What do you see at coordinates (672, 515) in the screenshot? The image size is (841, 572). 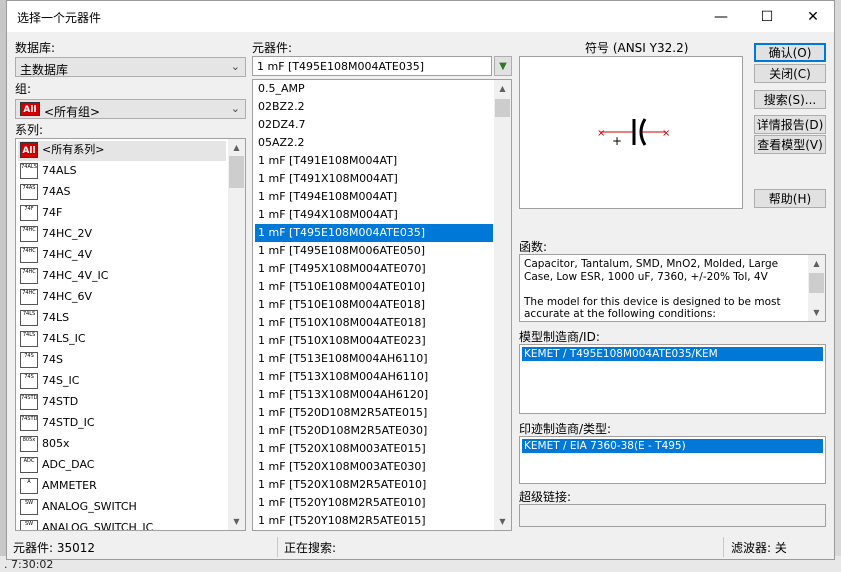 I see `hyperlink-field` at bounding box center [672, 515].